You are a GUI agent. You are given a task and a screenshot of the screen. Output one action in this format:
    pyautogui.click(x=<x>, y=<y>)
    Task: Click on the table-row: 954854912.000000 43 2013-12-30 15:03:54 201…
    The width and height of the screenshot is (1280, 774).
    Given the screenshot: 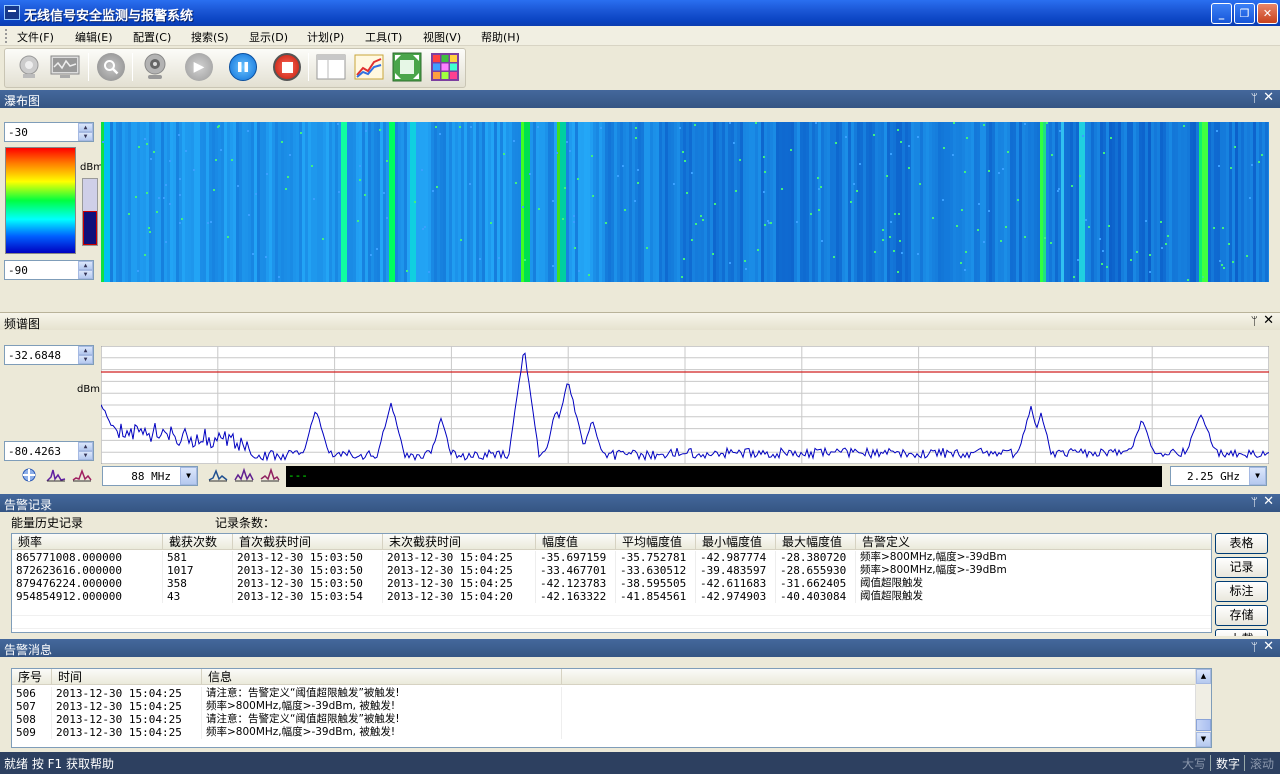 What is the action you would take?
    pyautogui.click(x=611, y=596)
    